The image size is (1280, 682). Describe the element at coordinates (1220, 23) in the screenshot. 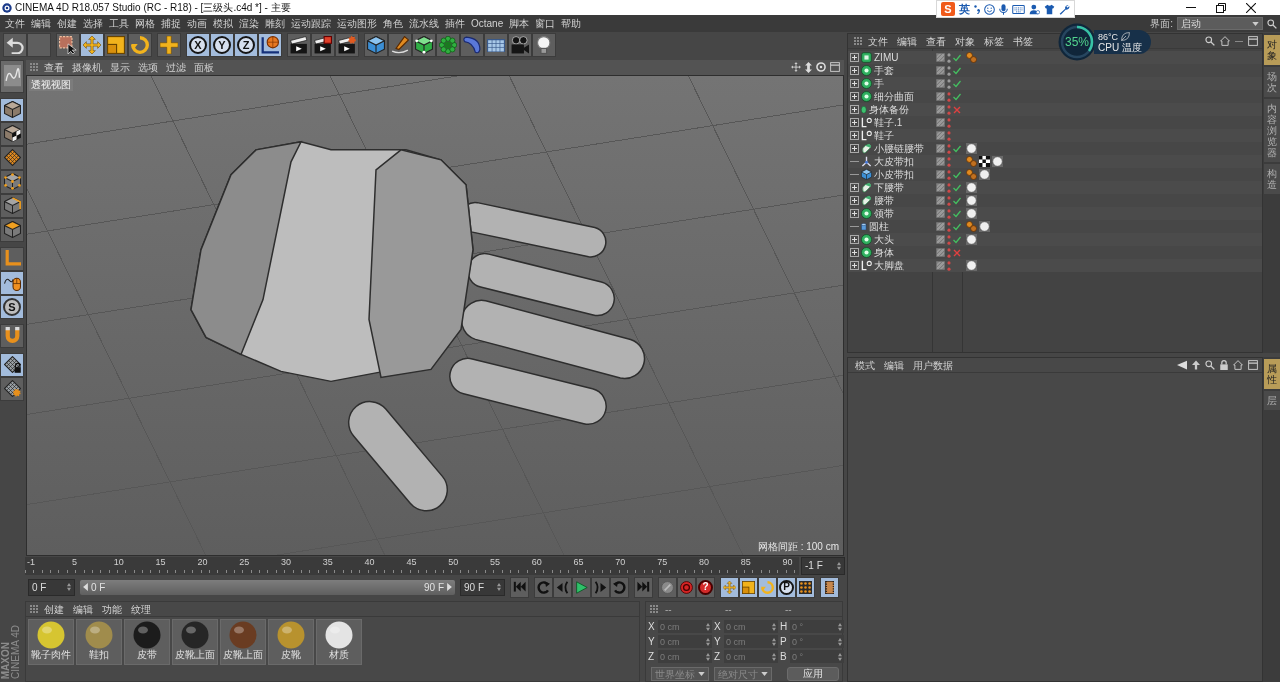

I see `layout-dropdown: 启动` at that location.